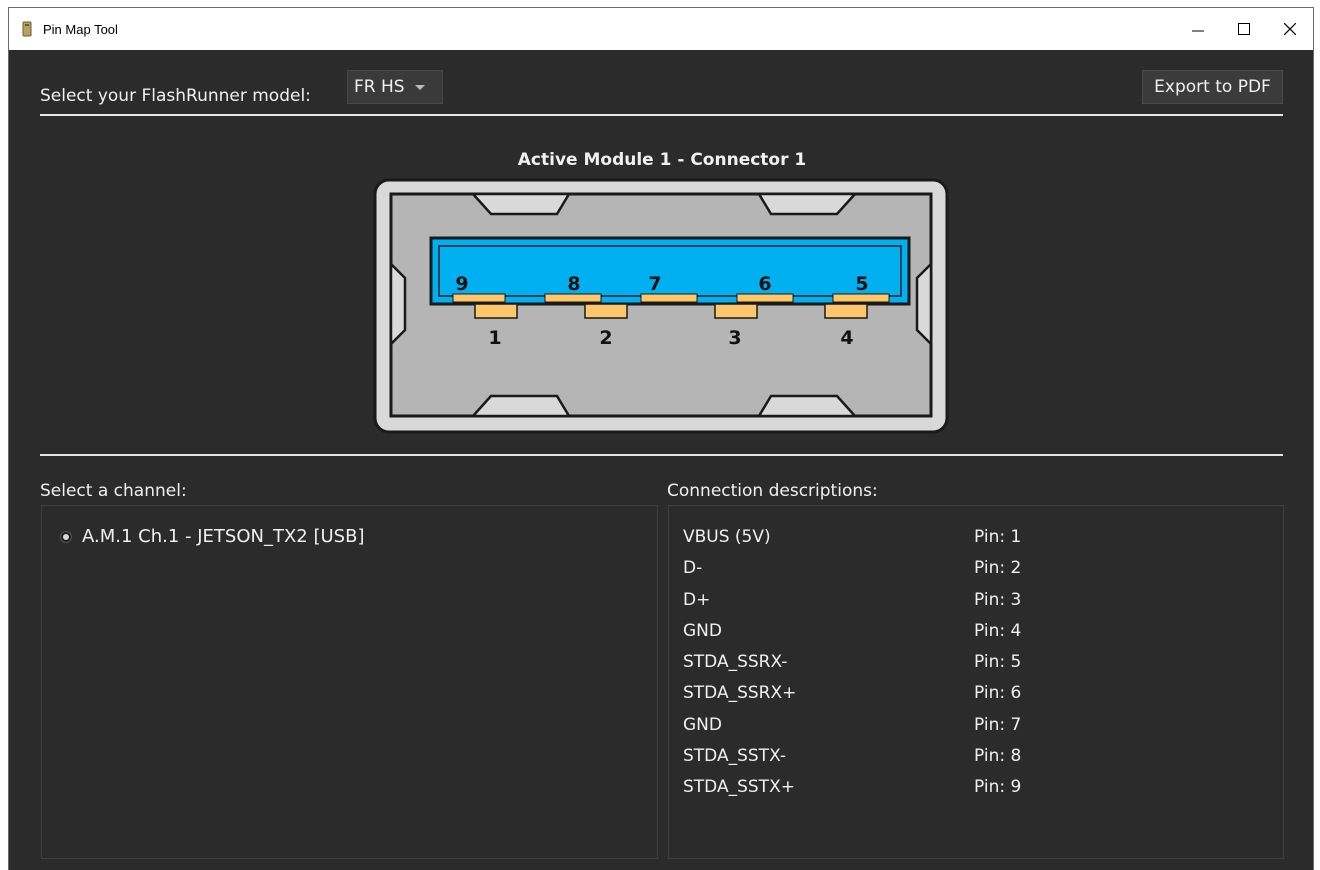 Image resolution: width=1320 pixels, height=870 pixels. I want to click on list-item: STDA_SSTX+ Pin: 9, so click(852, 787).